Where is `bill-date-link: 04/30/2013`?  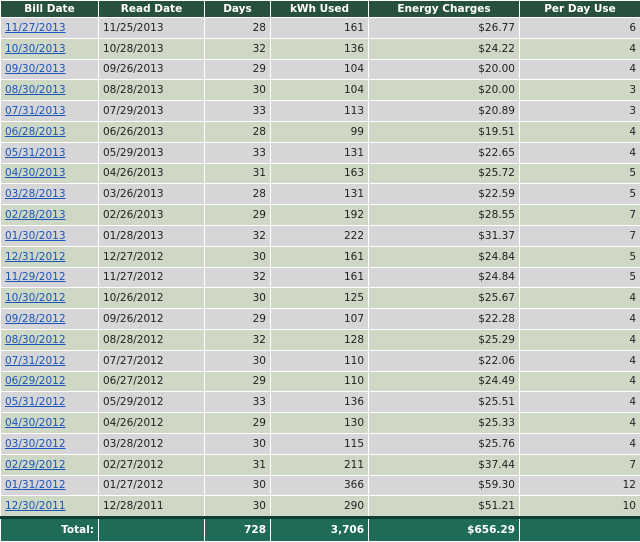 bill-date-link: 04/30/2013 is located at coordinates (35, 173).